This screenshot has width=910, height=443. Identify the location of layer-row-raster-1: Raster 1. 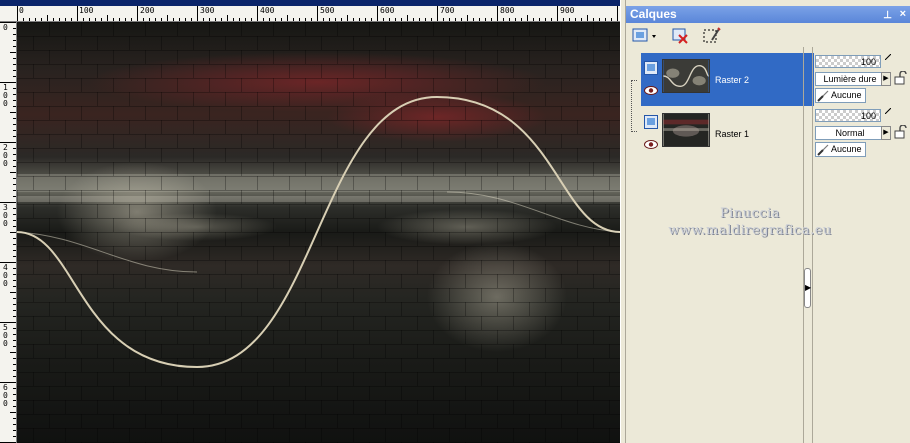
(727, 133).